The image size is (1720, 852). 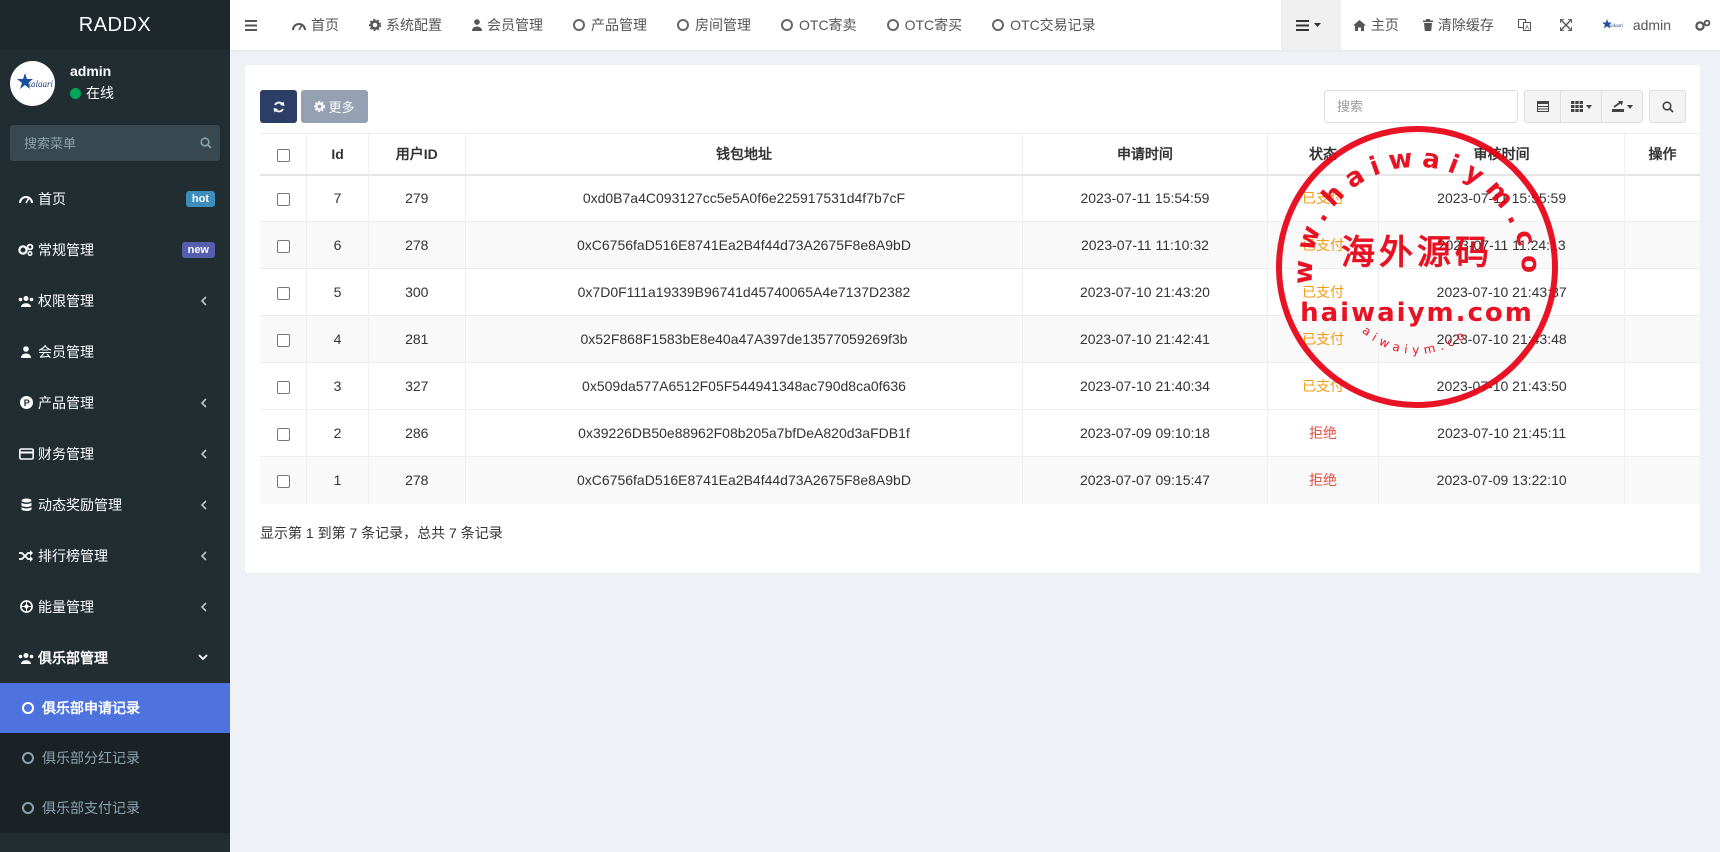 What do you see at coordinates (200, 198) in the screenshot?
I see `hot-badge: hot` at bounding box center [200, 198].